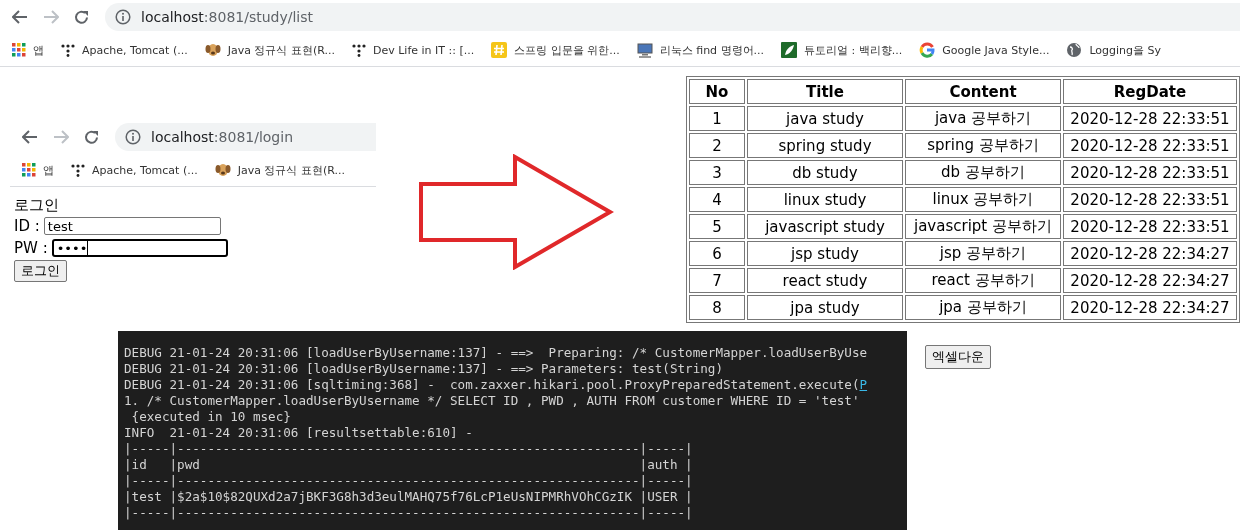 Image resolution: width=1240 pixels, height=530 pixels. I want to click on table-cell: 6, so click(717, 253).